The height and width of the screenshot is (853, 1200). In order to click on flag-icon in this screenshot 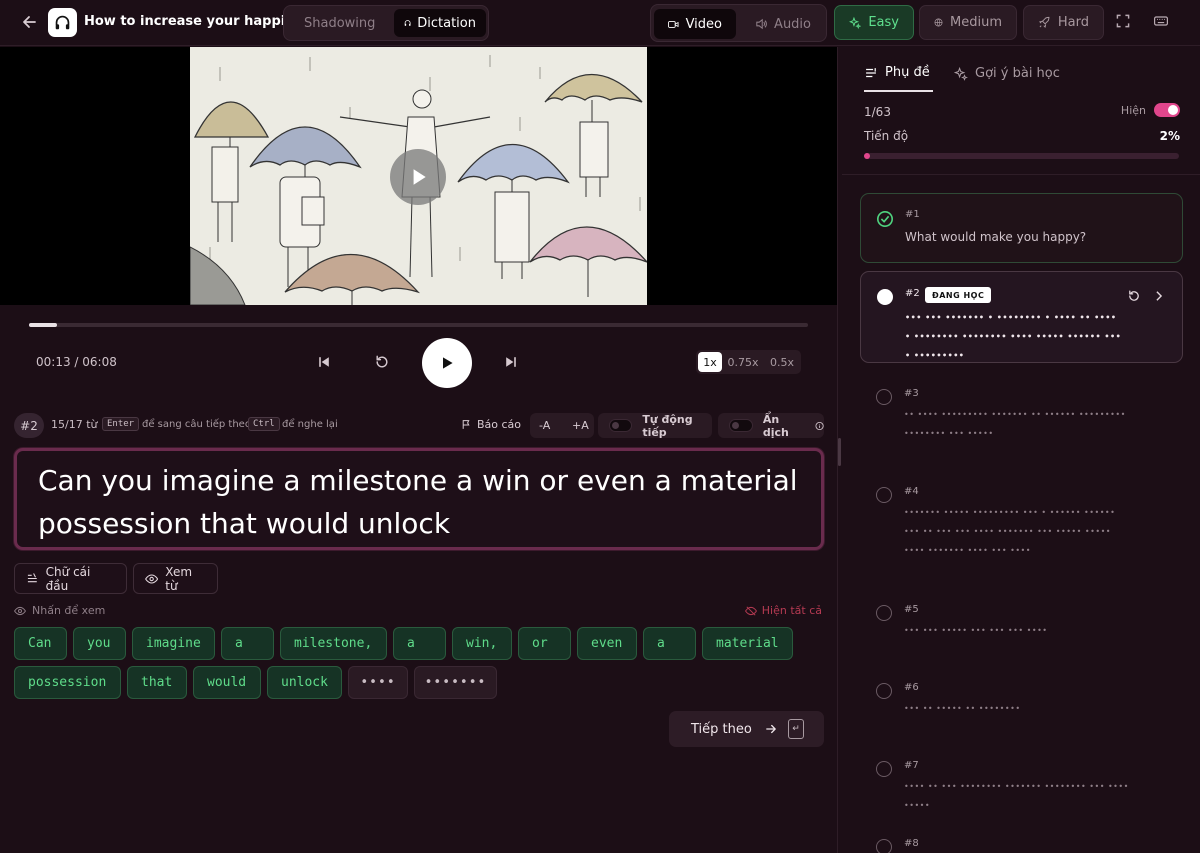, I will do `click(466, 424)`.